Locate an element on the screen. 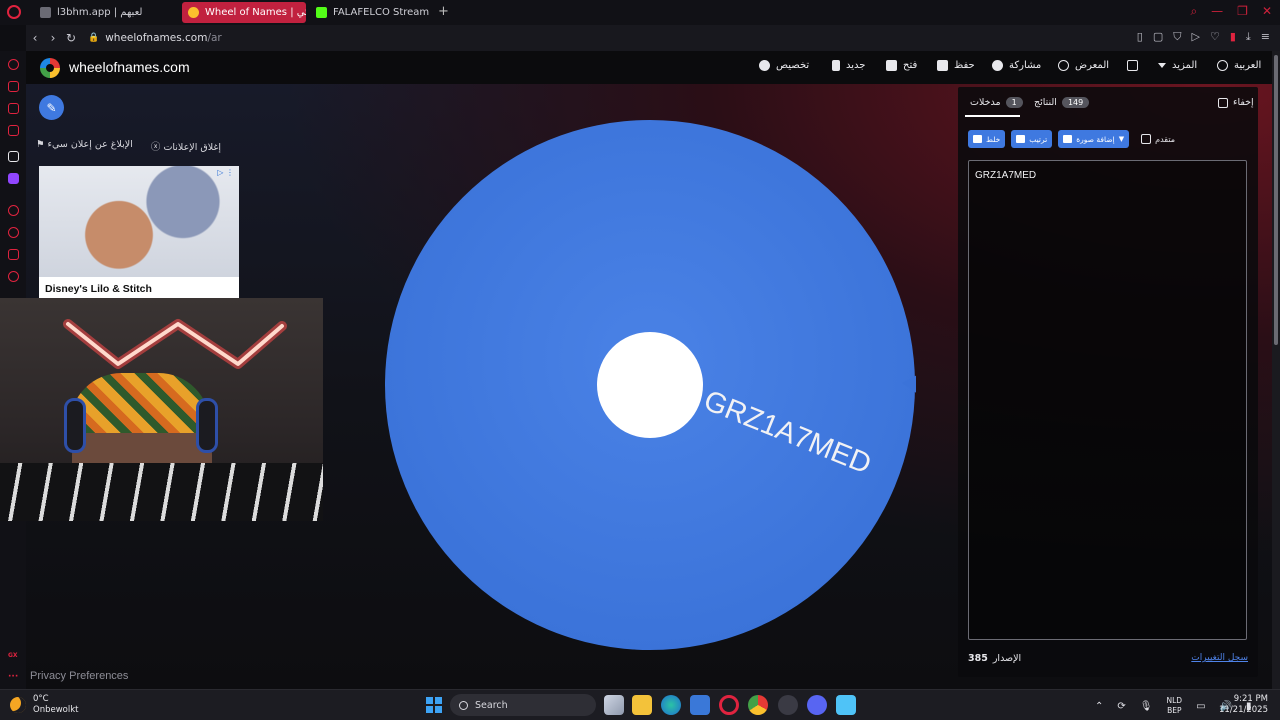  store-icon is located at coordinates (700, 705).